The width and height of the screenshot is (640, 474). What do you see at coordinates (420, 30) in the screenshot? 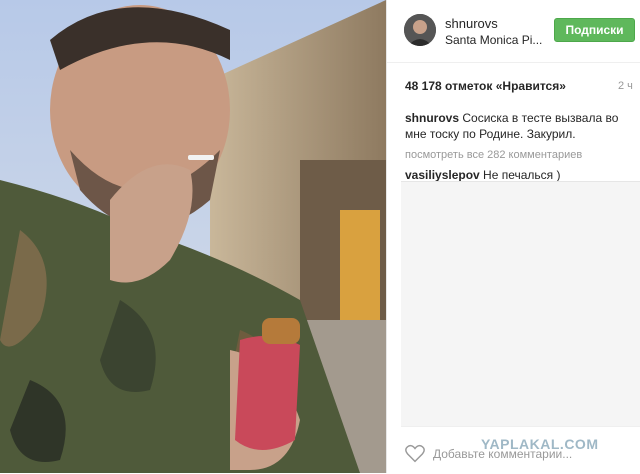
I see `avatar` at bounding box center [420, 30].